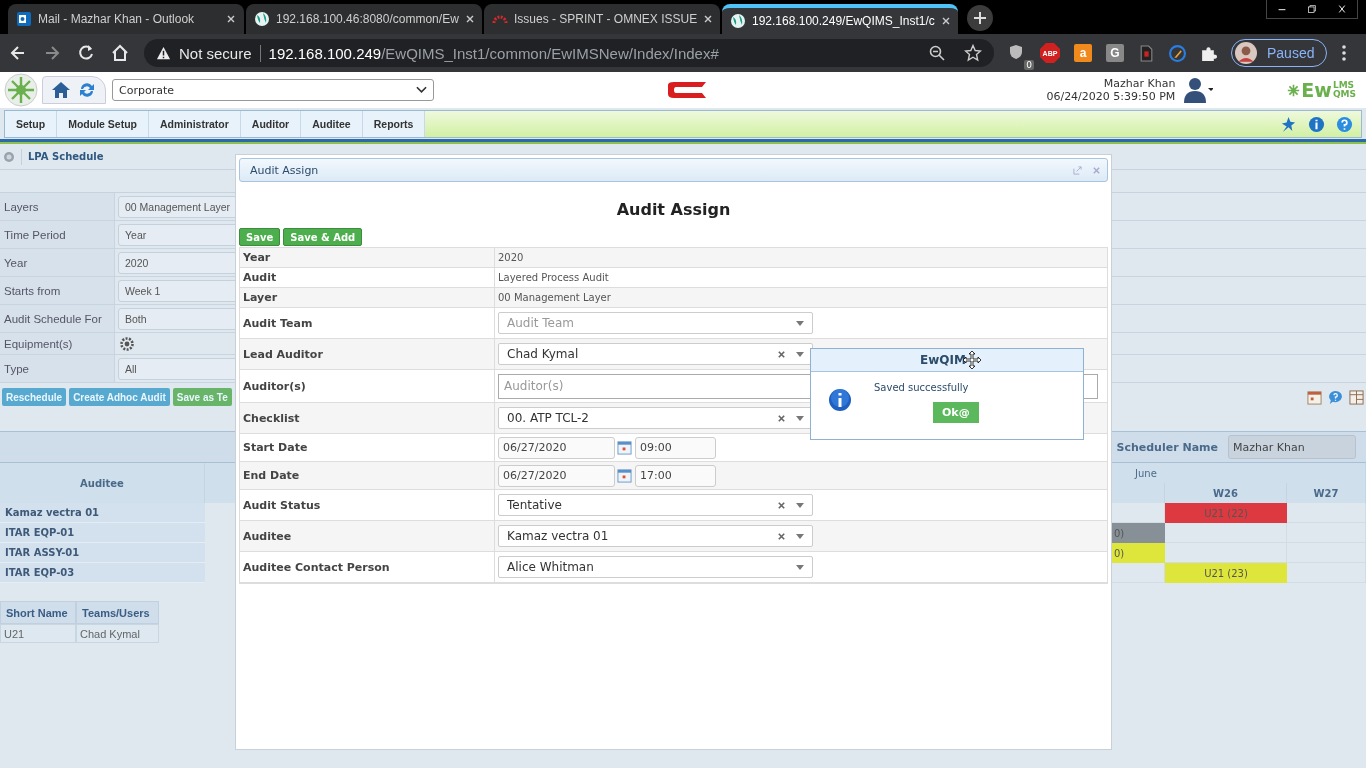  What do you see at coordinates (1292, 447) in the screenshot?
I see `scheduler-field: Mazhar Khan` at bounding box center [1292, 447].